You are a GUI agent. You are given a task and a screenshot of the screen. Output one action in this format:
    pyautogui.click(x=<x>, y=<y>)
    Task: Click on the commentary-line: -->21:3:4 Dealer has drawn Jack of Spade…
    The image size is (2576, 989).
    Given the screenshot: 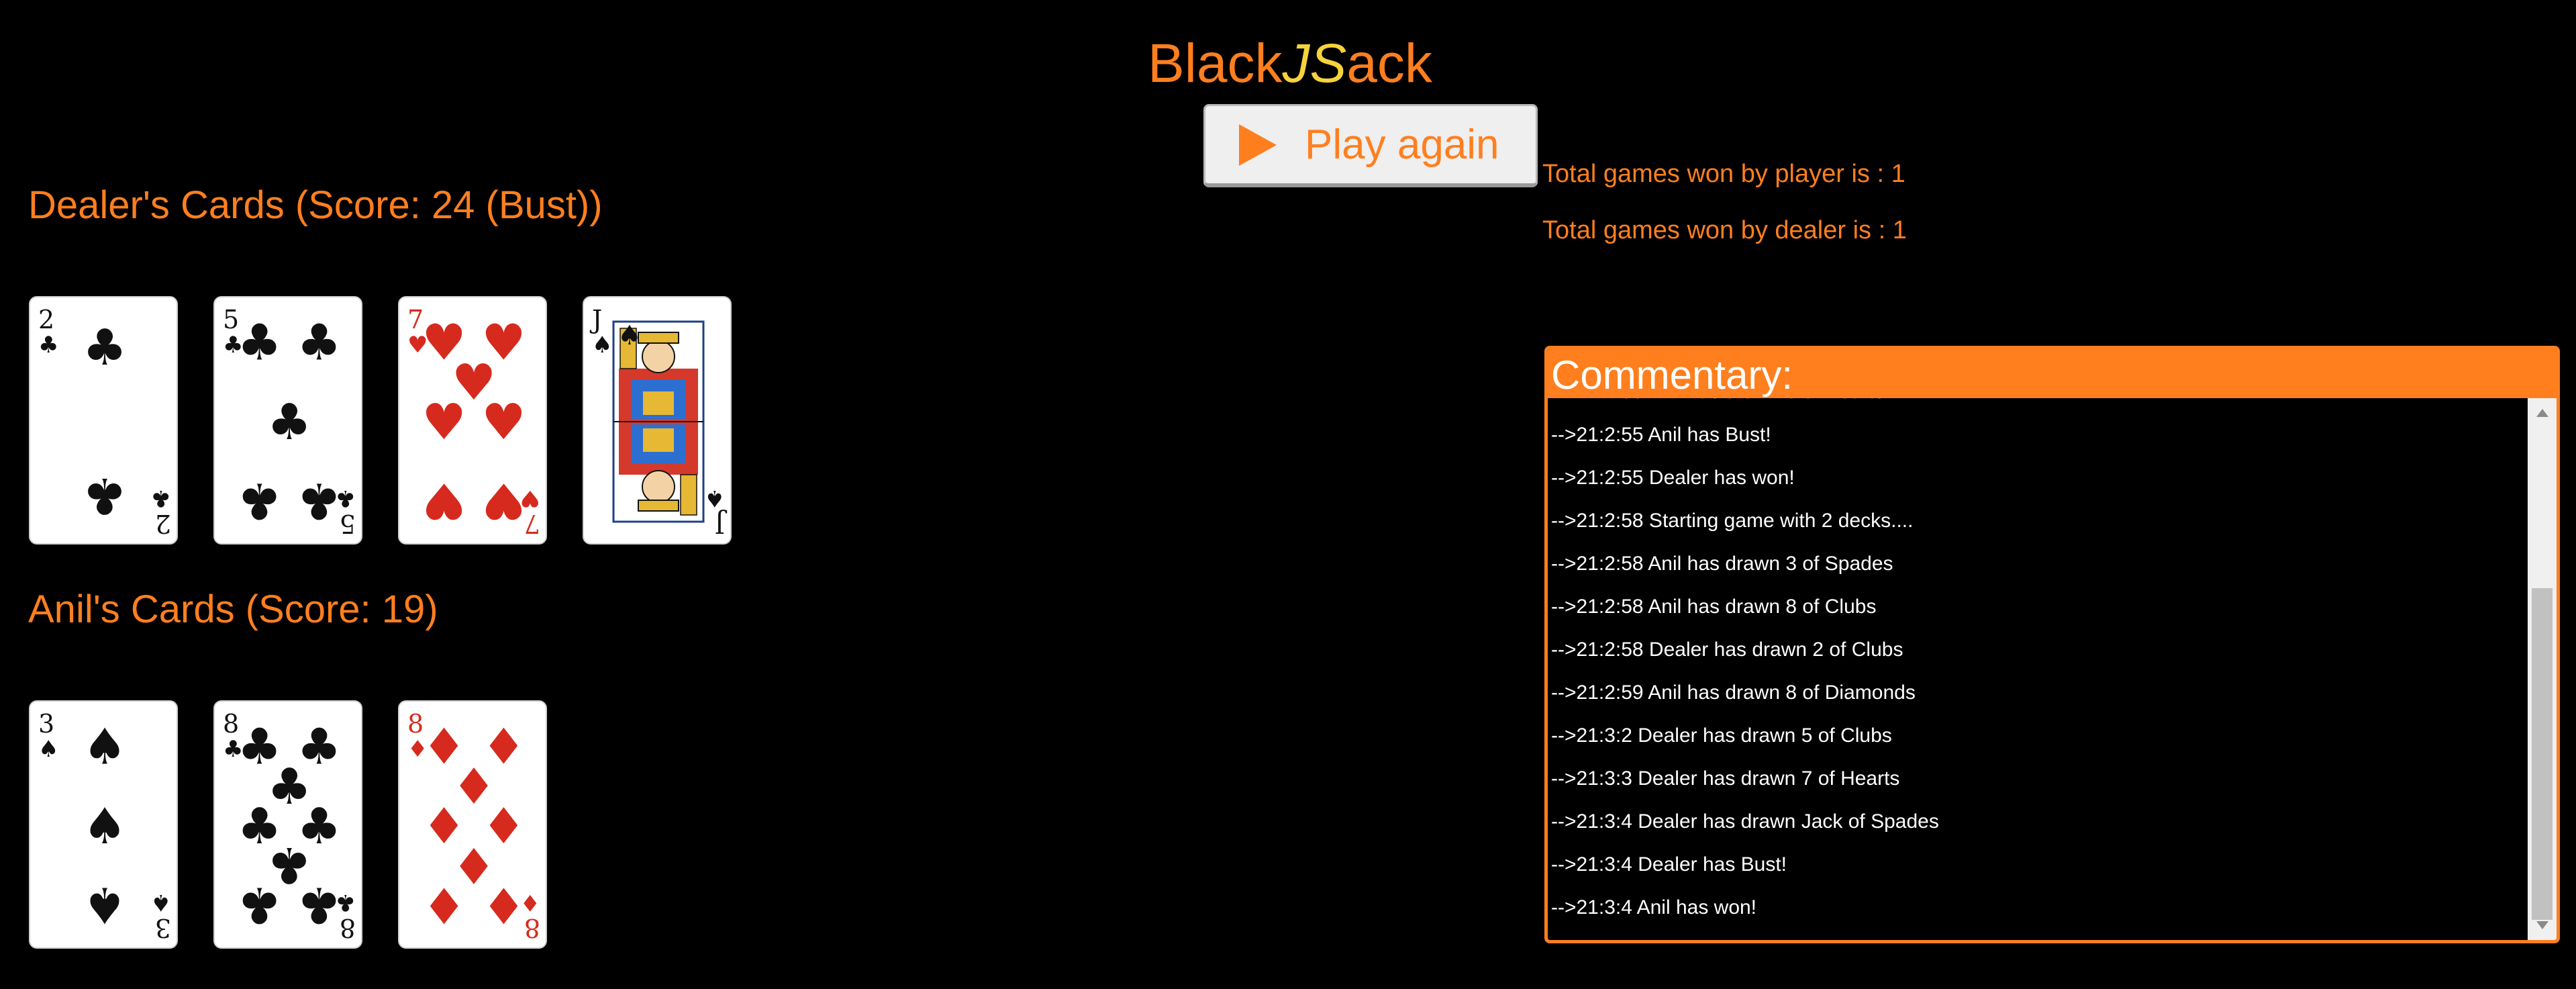 What is the action you would take?
    pyautogui.click(x=1745, y=821)
    